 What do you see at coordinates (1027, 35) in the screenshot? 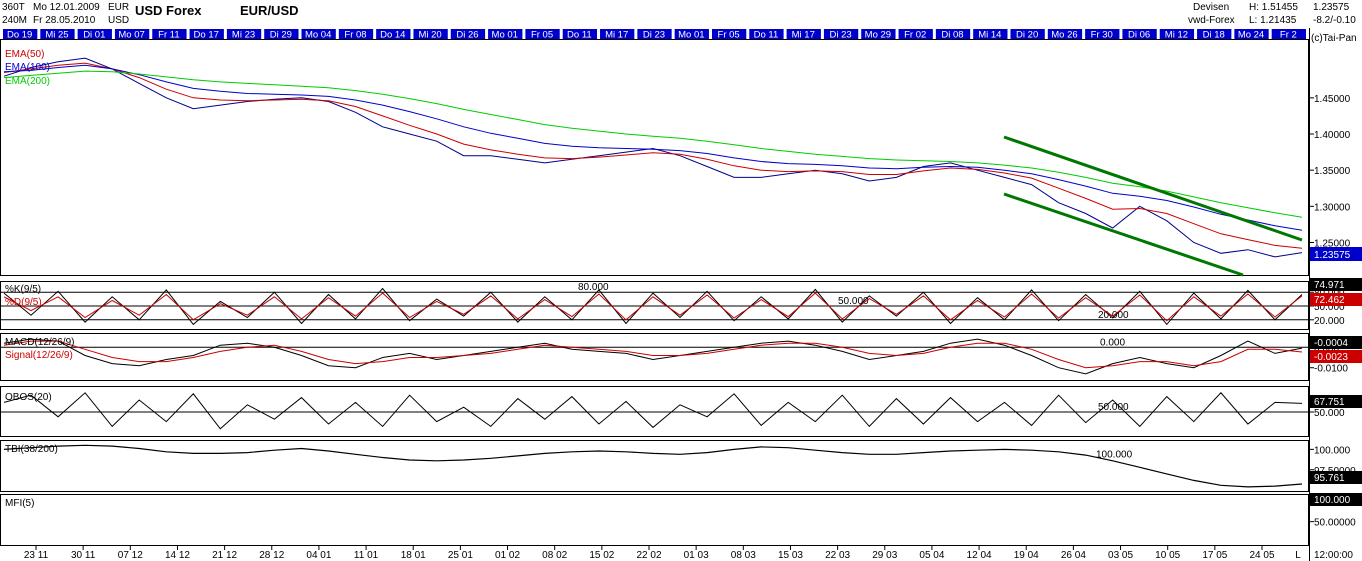
I see `date-bar-label: Di 20` at bounding box center [1027, 35].